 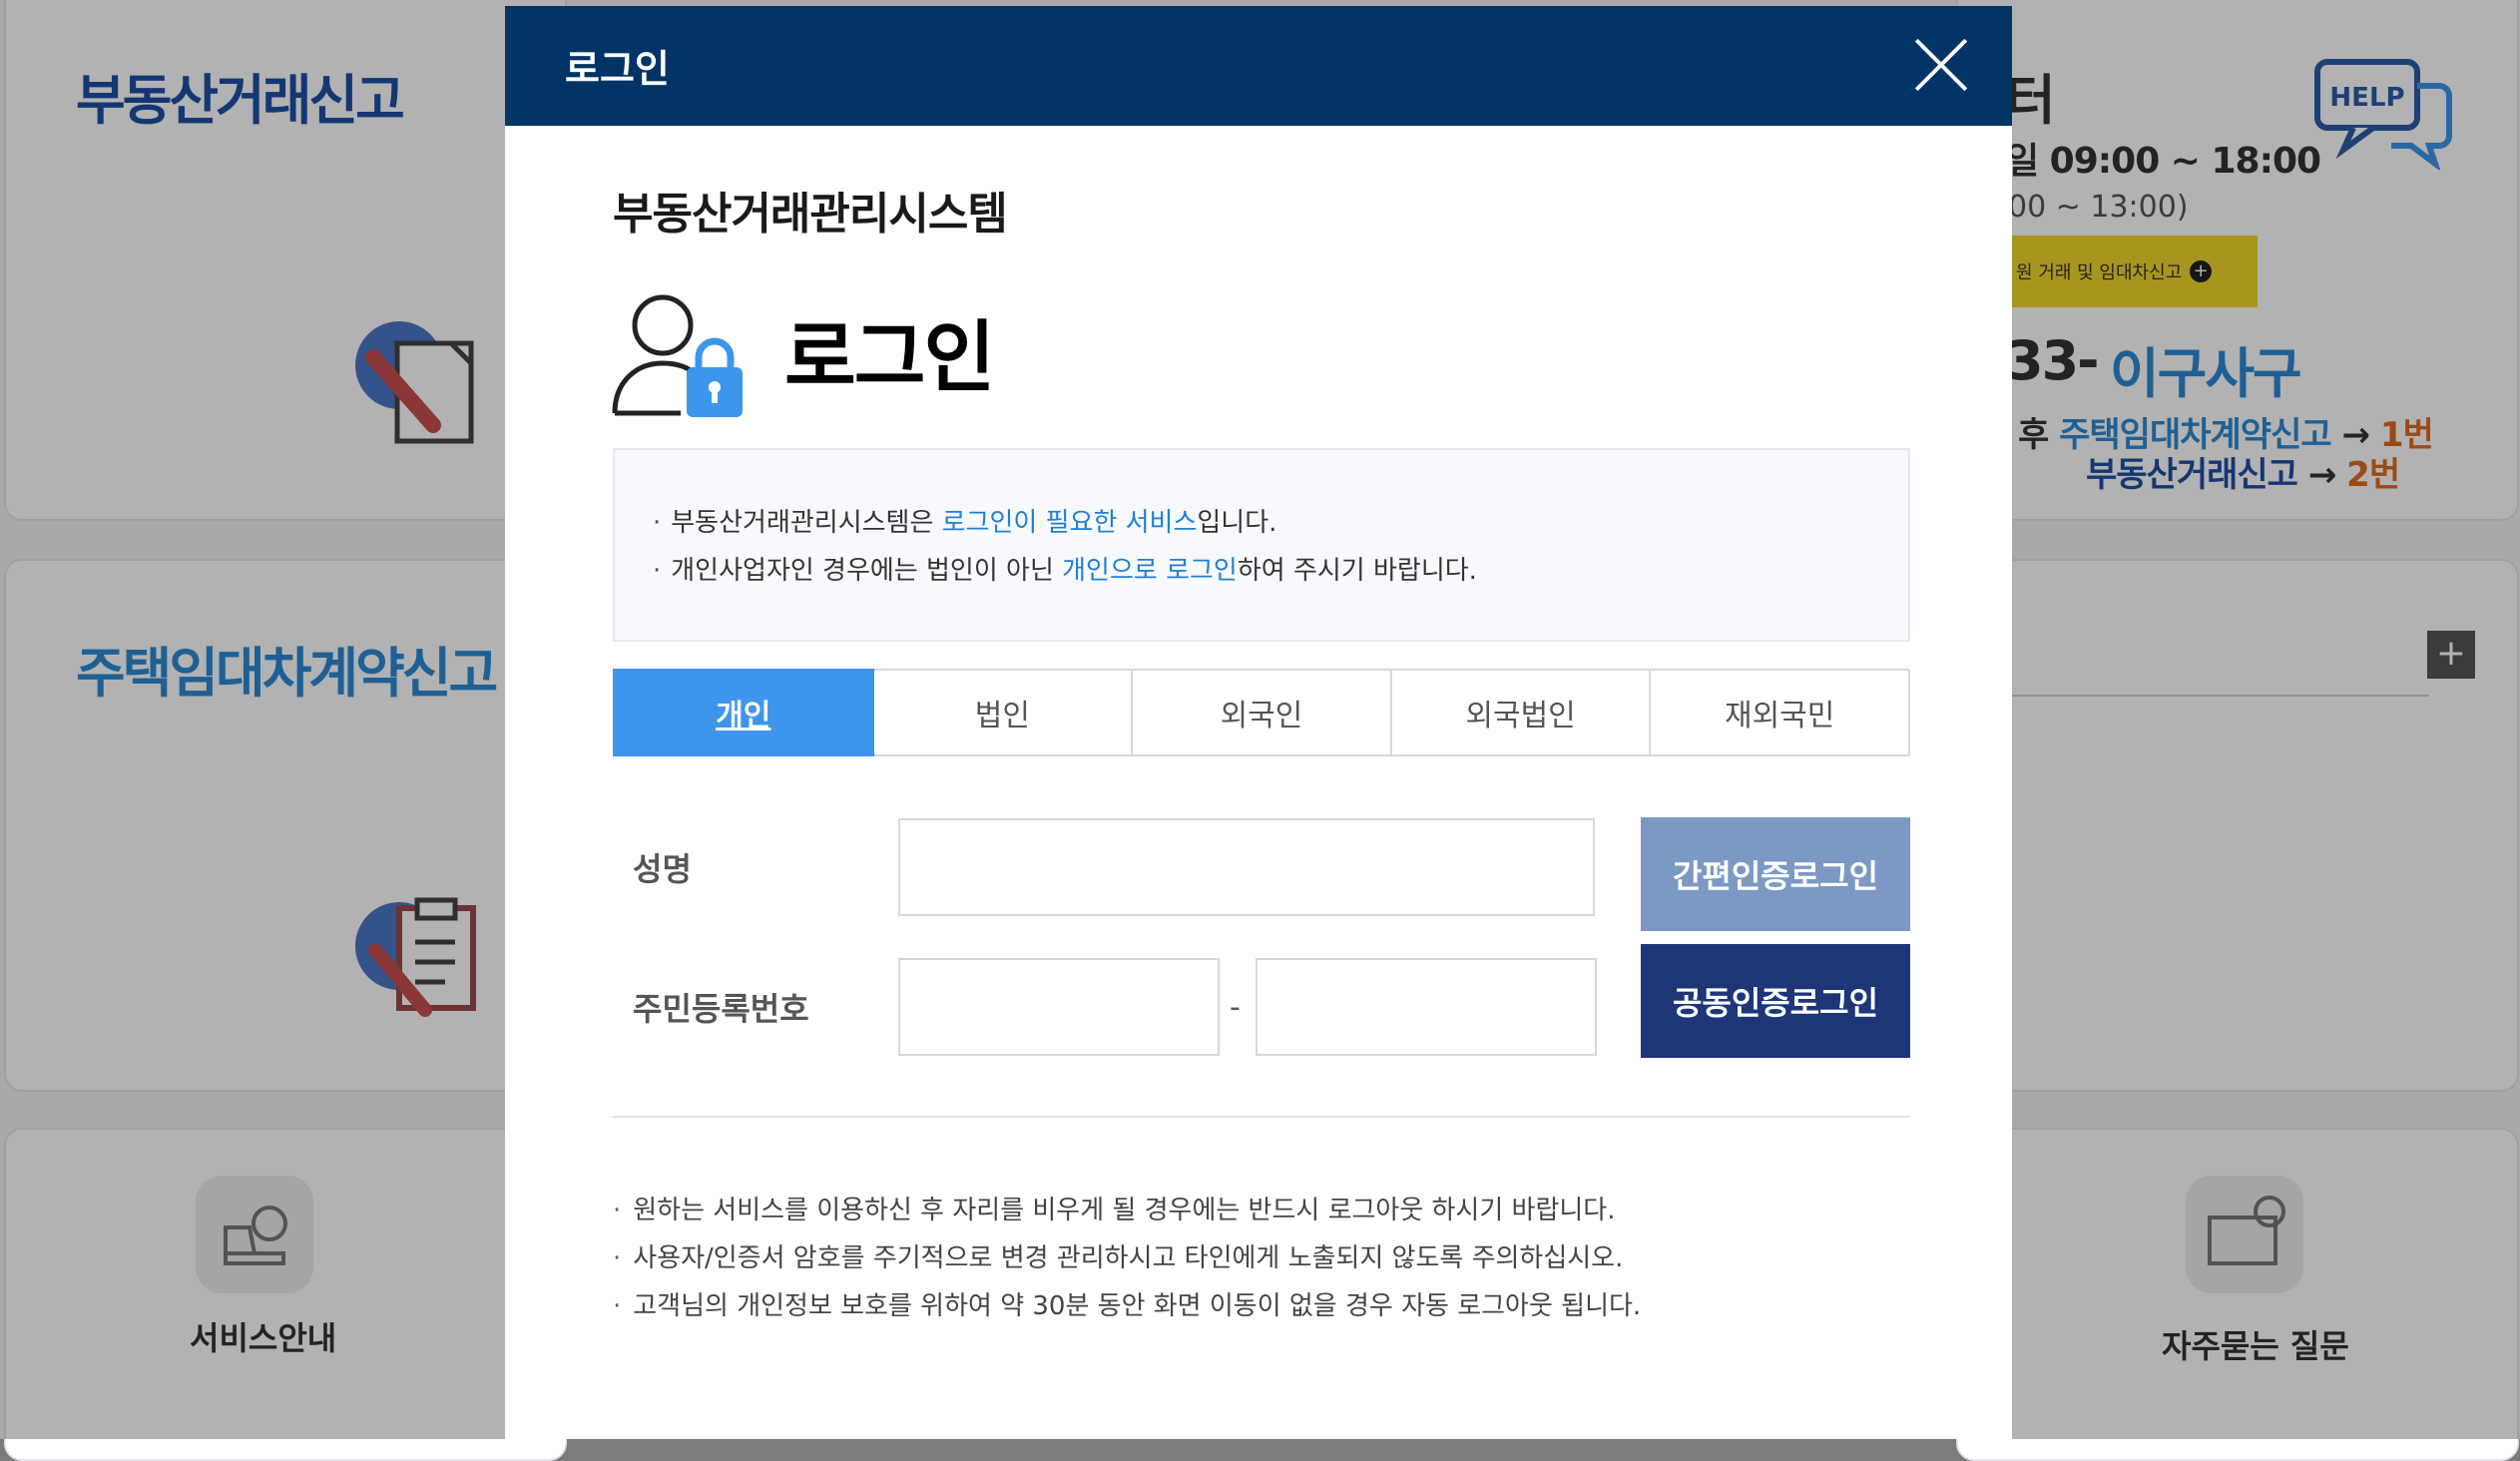 I want to click on tab-corporation: 법인, so click(x=1003, y=712).